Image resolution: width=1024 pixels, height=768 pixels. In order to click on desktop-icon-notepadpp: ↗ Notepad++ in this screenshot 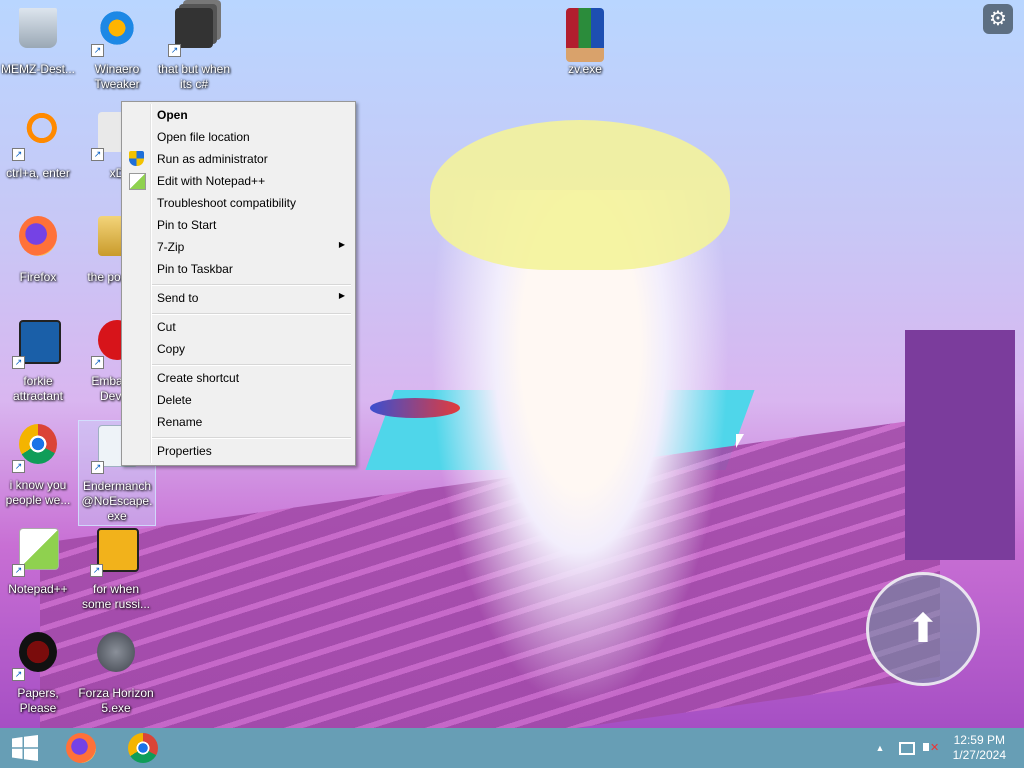, I will do `click(38, 576)`.